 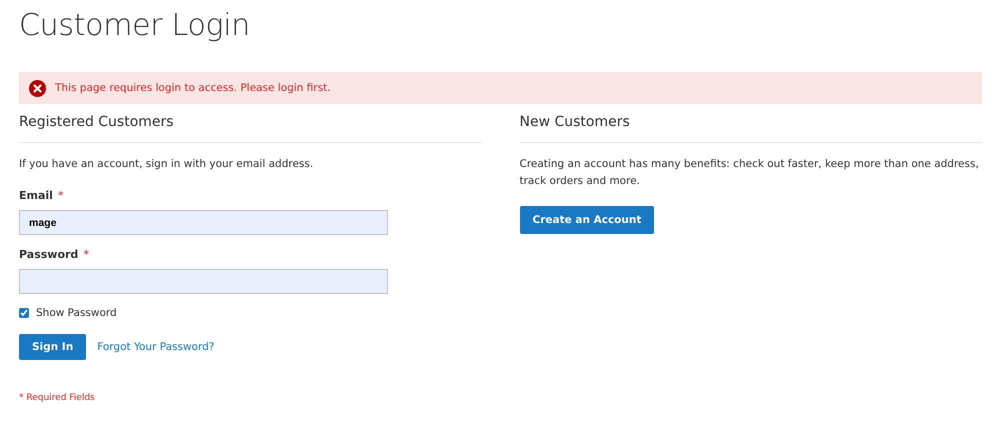 I want to click on password-field, so click(x=203, y=281).